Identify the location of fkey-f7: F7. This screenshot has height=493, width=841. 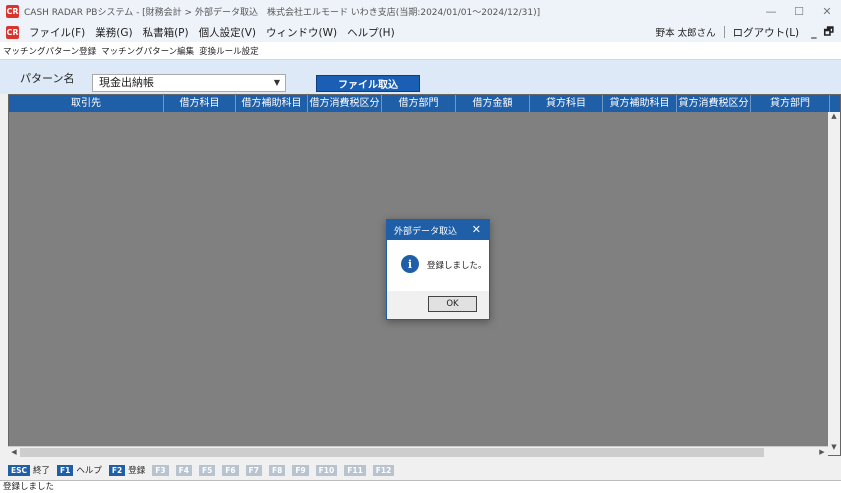
(253, 470).